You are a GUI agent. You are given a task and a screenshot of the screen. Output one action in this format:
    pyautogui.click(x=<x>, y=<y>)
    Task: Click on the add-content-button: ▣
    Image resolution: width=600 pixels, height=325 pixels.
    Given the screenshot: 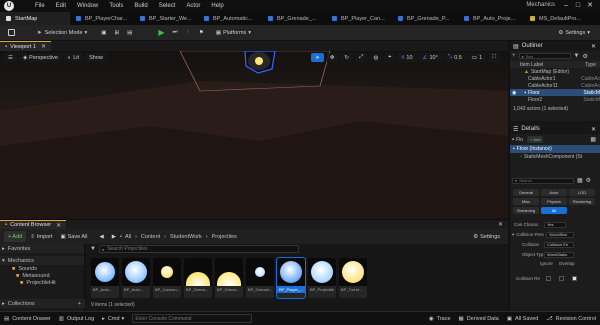 What is the action you would take?
    pyautogui.click(x=103, y=32)
    